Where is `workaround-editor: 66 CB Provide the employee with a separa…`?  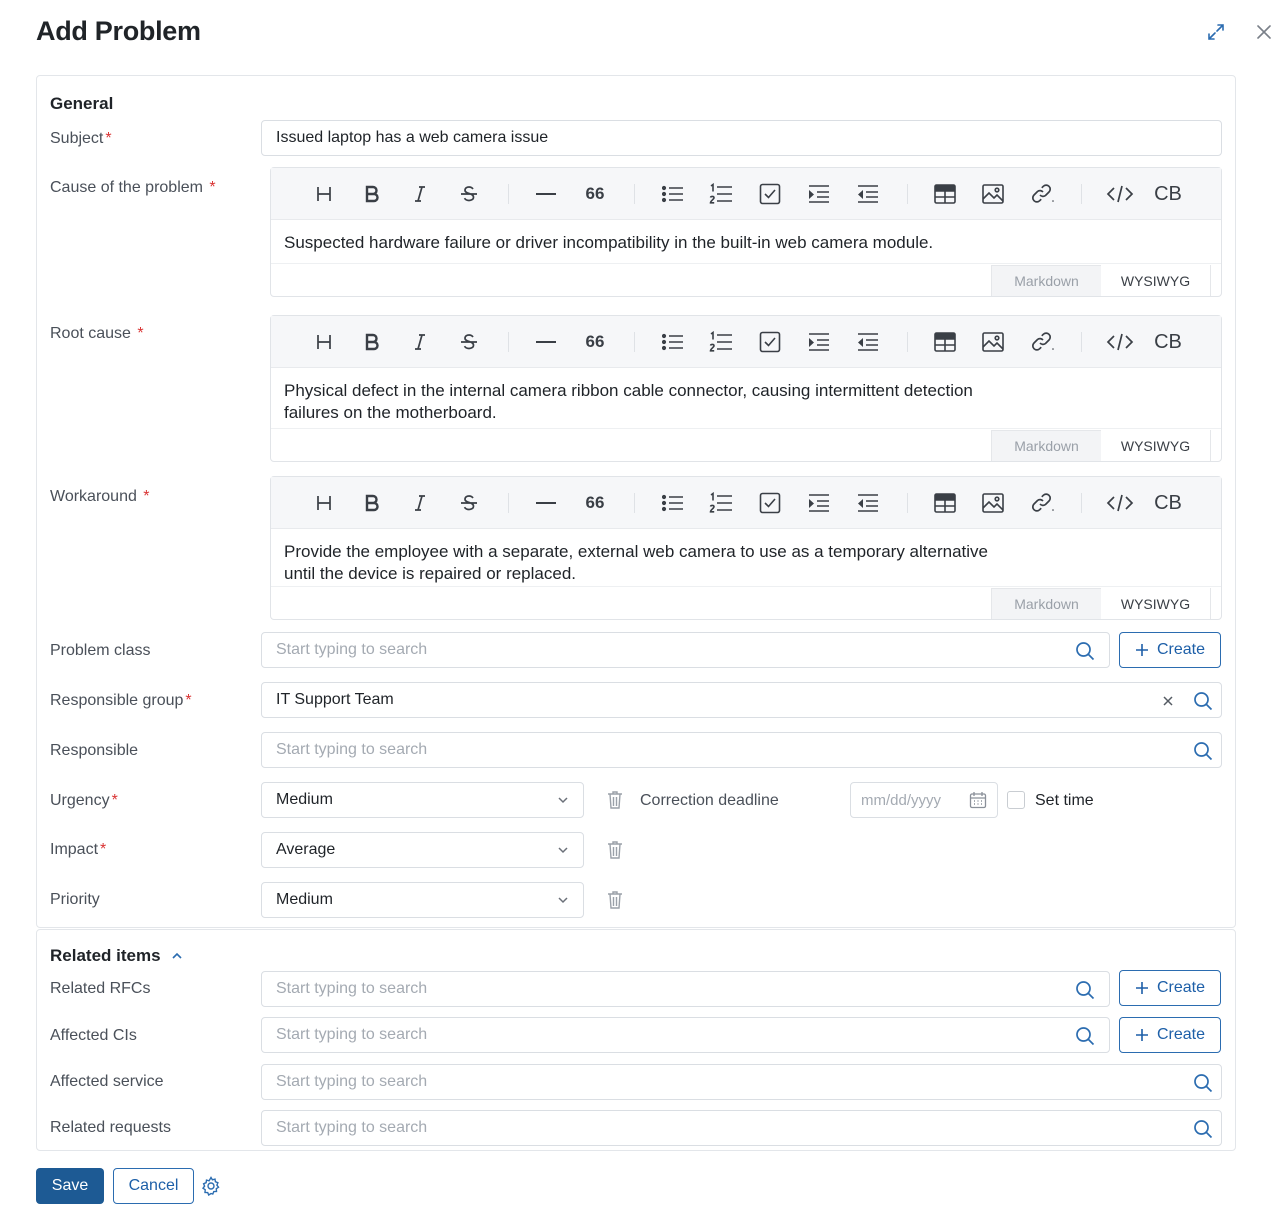
workaround-editor: 66 CB Provide the employee with a separa… is located at coordinates (746, 548).